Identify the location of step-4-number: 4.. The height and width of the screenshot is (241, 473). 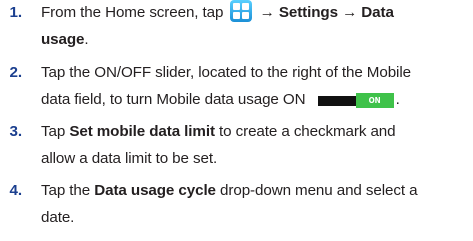
(16, 190).